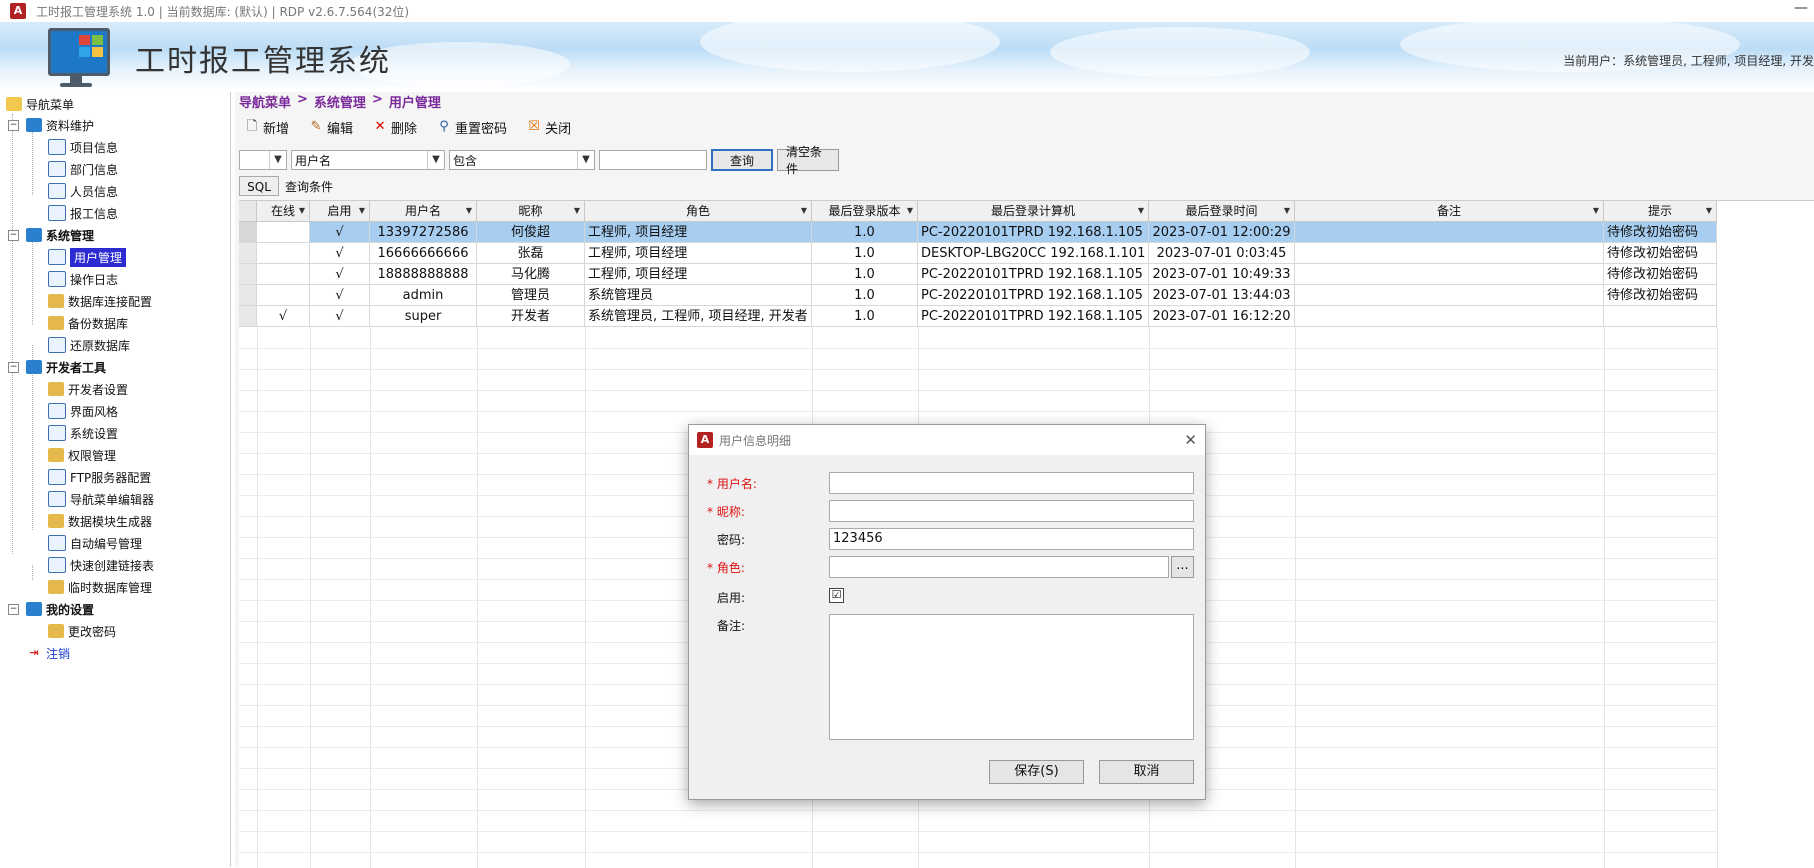 The image size is (1814, 868). What do you see at coordinates (836, 595) in the screenshot?
I see `enabled-checkbox: ☑` at bounding box center [836, 595].